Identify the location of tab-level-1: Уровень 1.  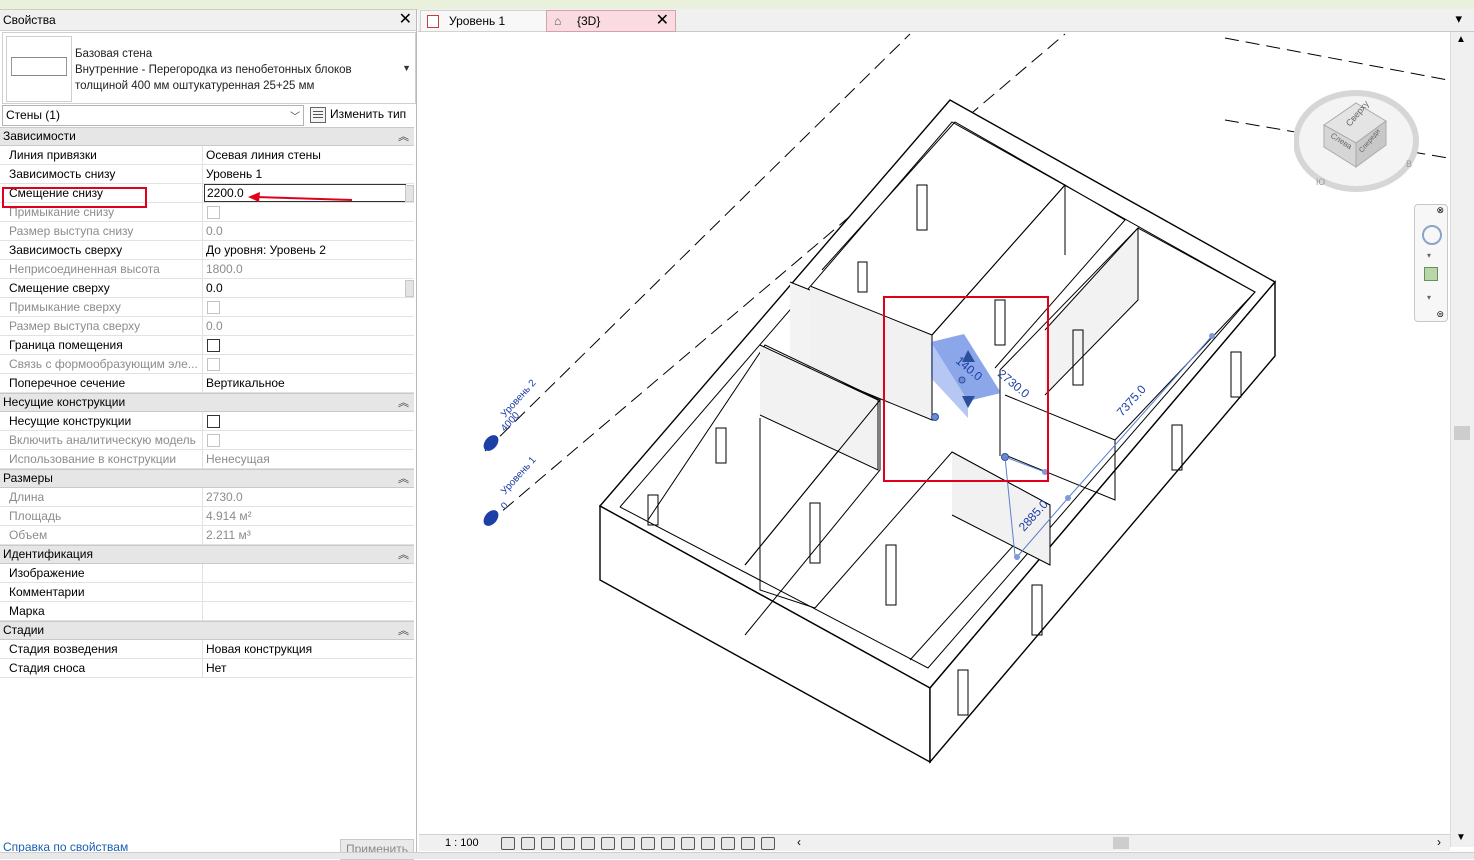
(483, 21).